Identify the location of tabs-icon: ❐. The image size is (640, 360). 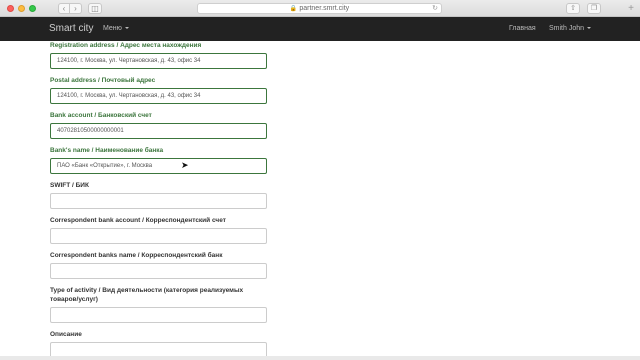
(594, 8).